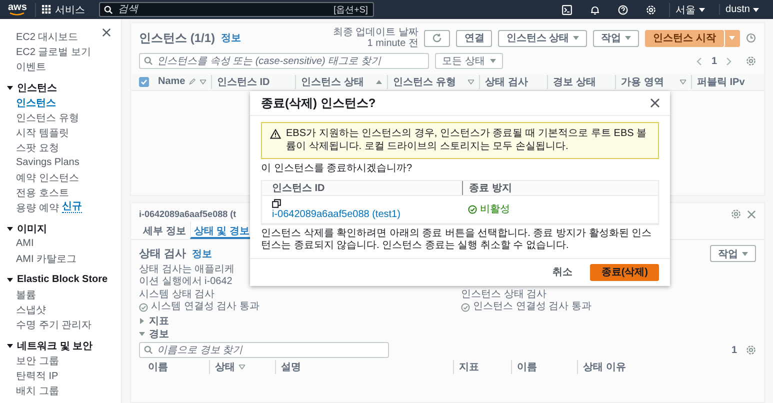 The width and height of the screenshot is (773, 403). What do you see at coordinates (60, 309) in the screenshot?
I see `sidebar-item: 스냅샷` at bounding box center [60, 309].